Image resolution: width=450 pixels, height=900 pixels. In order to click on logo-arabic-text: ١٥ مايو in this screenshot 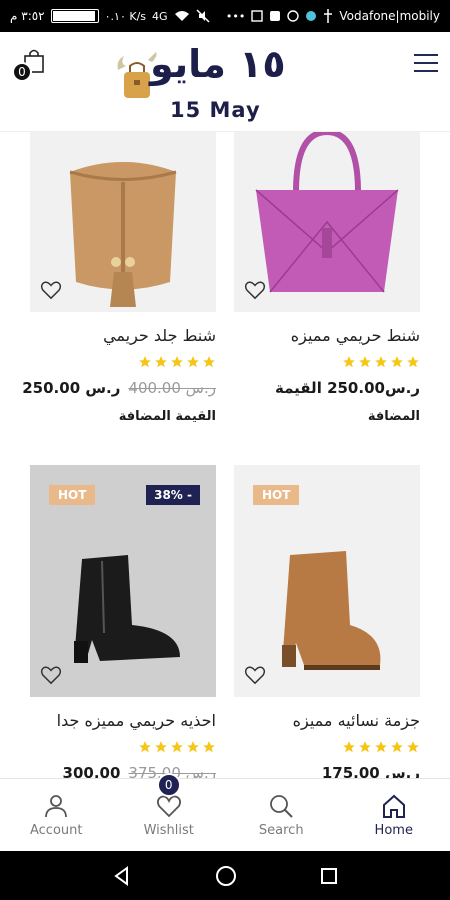, I will do `click(218, 64)`.